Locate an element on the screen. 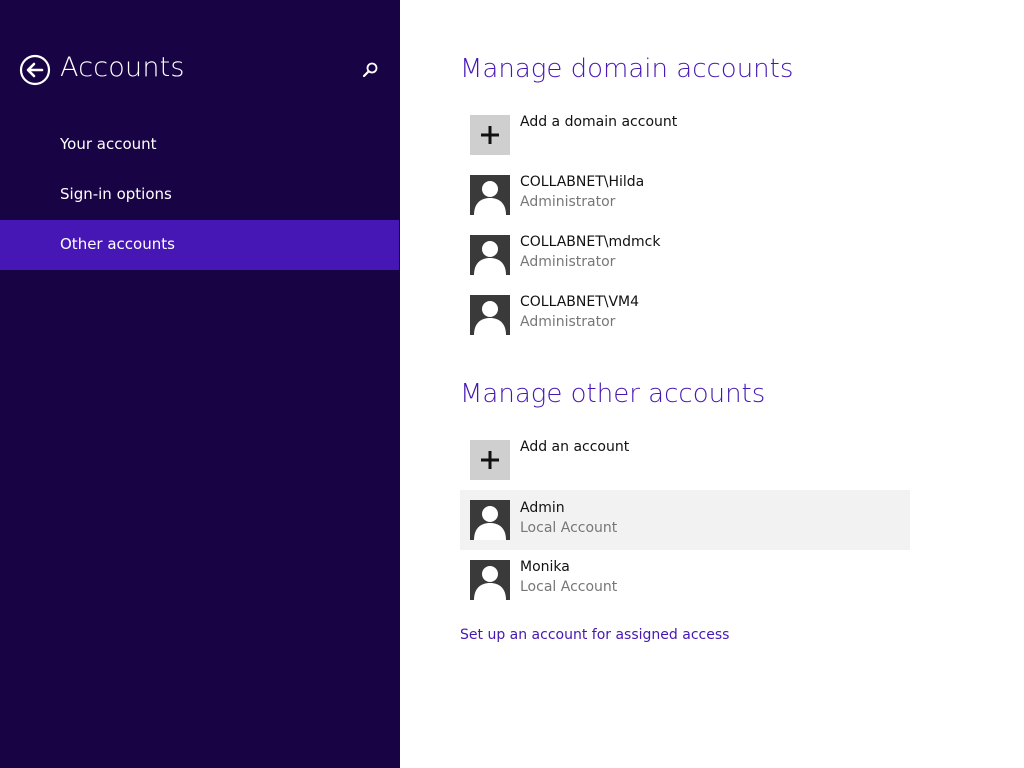  sidebar-item-your-account: Your account is located at coordinates (199, 145).